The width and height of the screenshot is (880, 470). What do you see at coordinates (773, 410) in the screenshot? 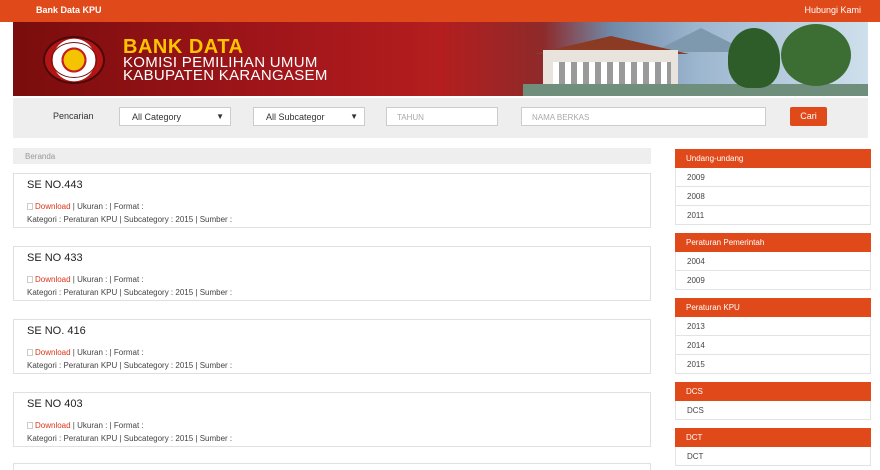
I see `sidebar-item: DCS` at bounding box center [773, 410].